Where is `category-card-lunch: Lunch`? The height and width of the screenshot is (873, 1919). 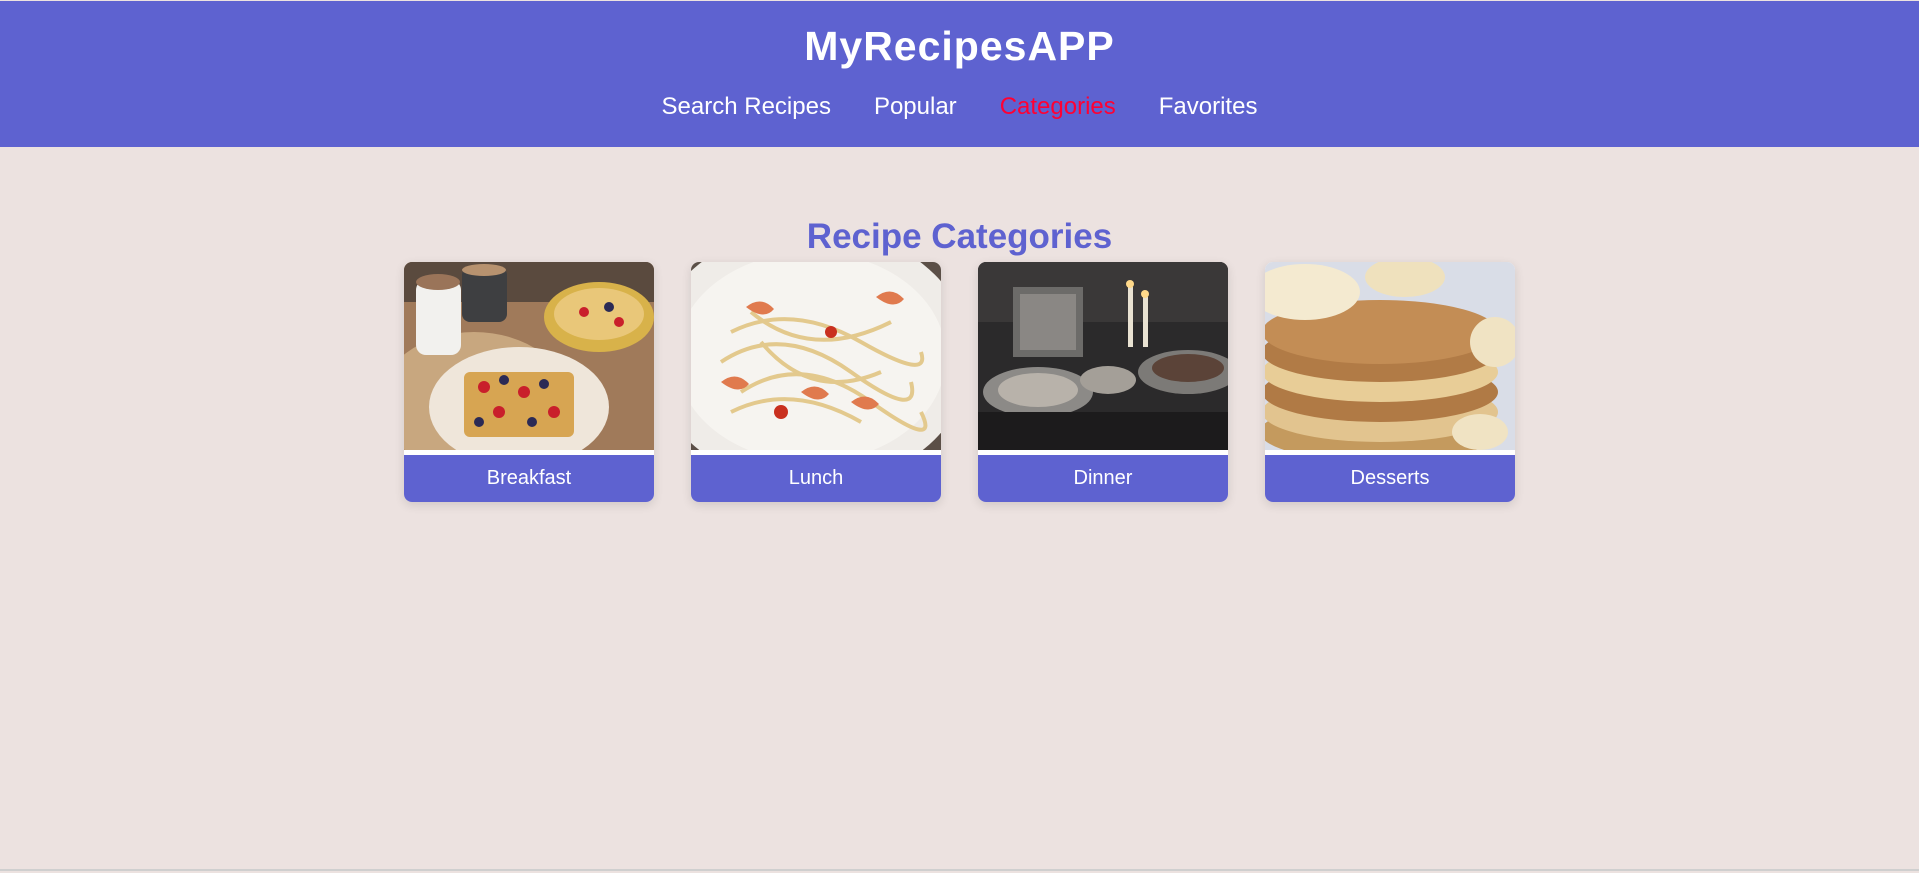 category-card-lunch: Lunch is located at coordinates (816, 382).